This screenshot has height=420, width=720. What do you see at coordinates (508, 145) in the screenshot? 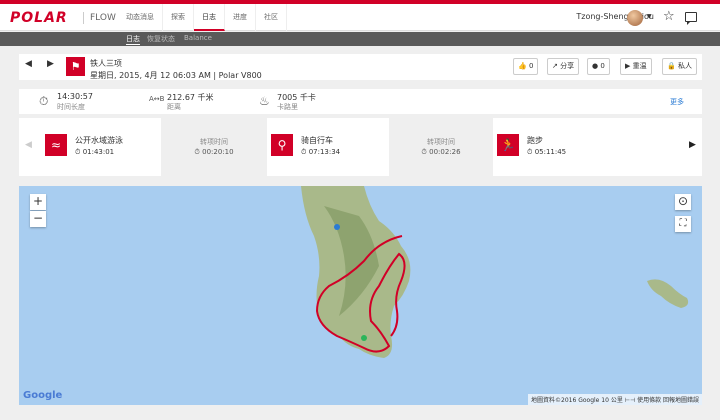
I see `run-icon: 🏃` at bounding box center [508, 145].